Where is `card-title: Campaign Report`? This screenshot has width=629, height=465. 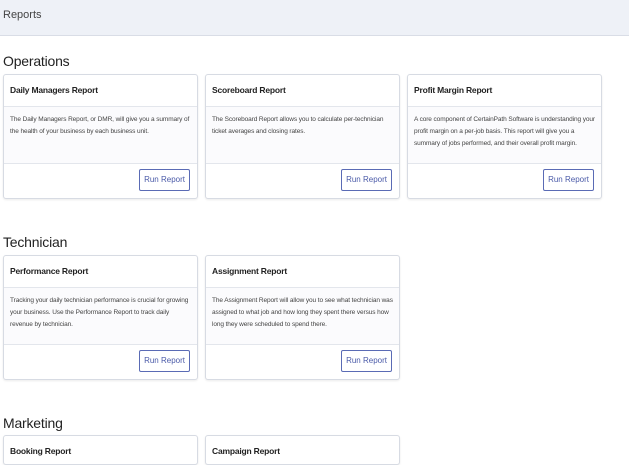
card-title: Campaign Report is located at coordinates (246, 451).